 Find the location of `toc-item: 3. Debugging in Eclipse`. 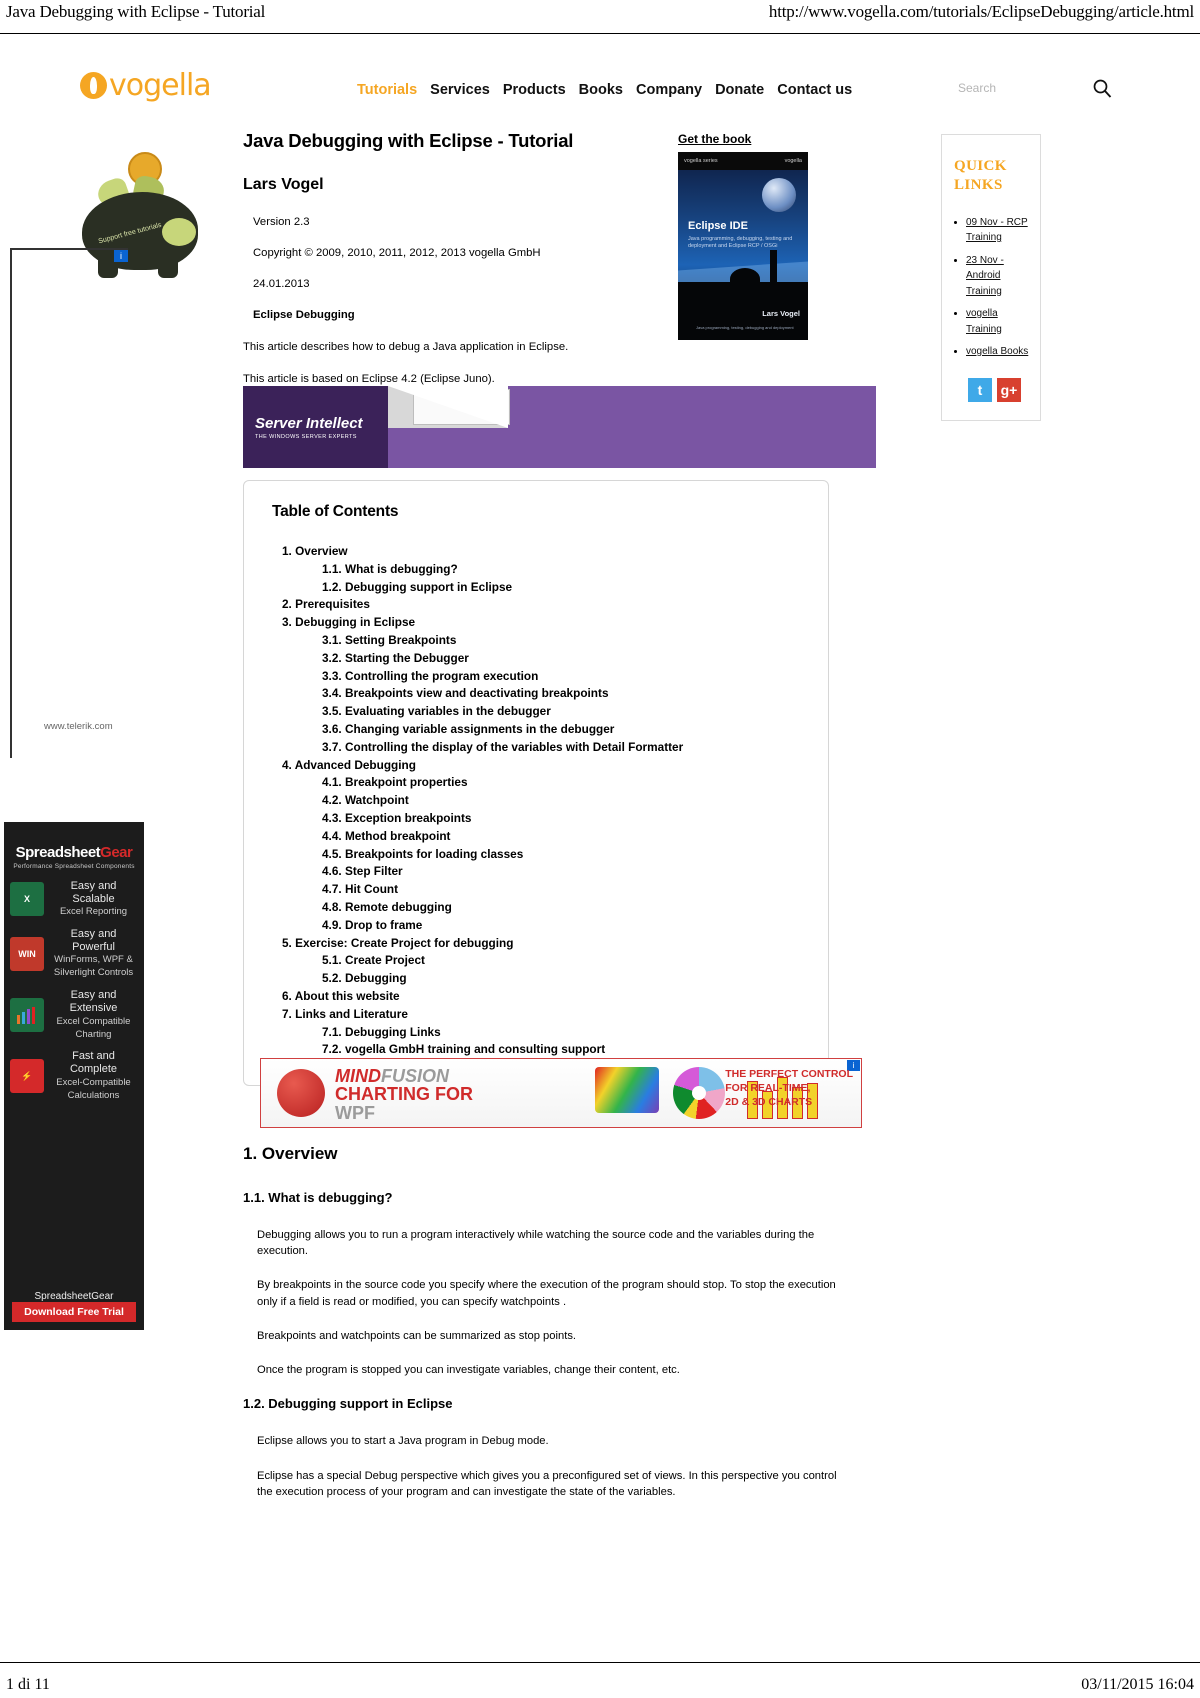

toc-item: 3. Debugging in Eclipse is located at coordinates (536, 623).